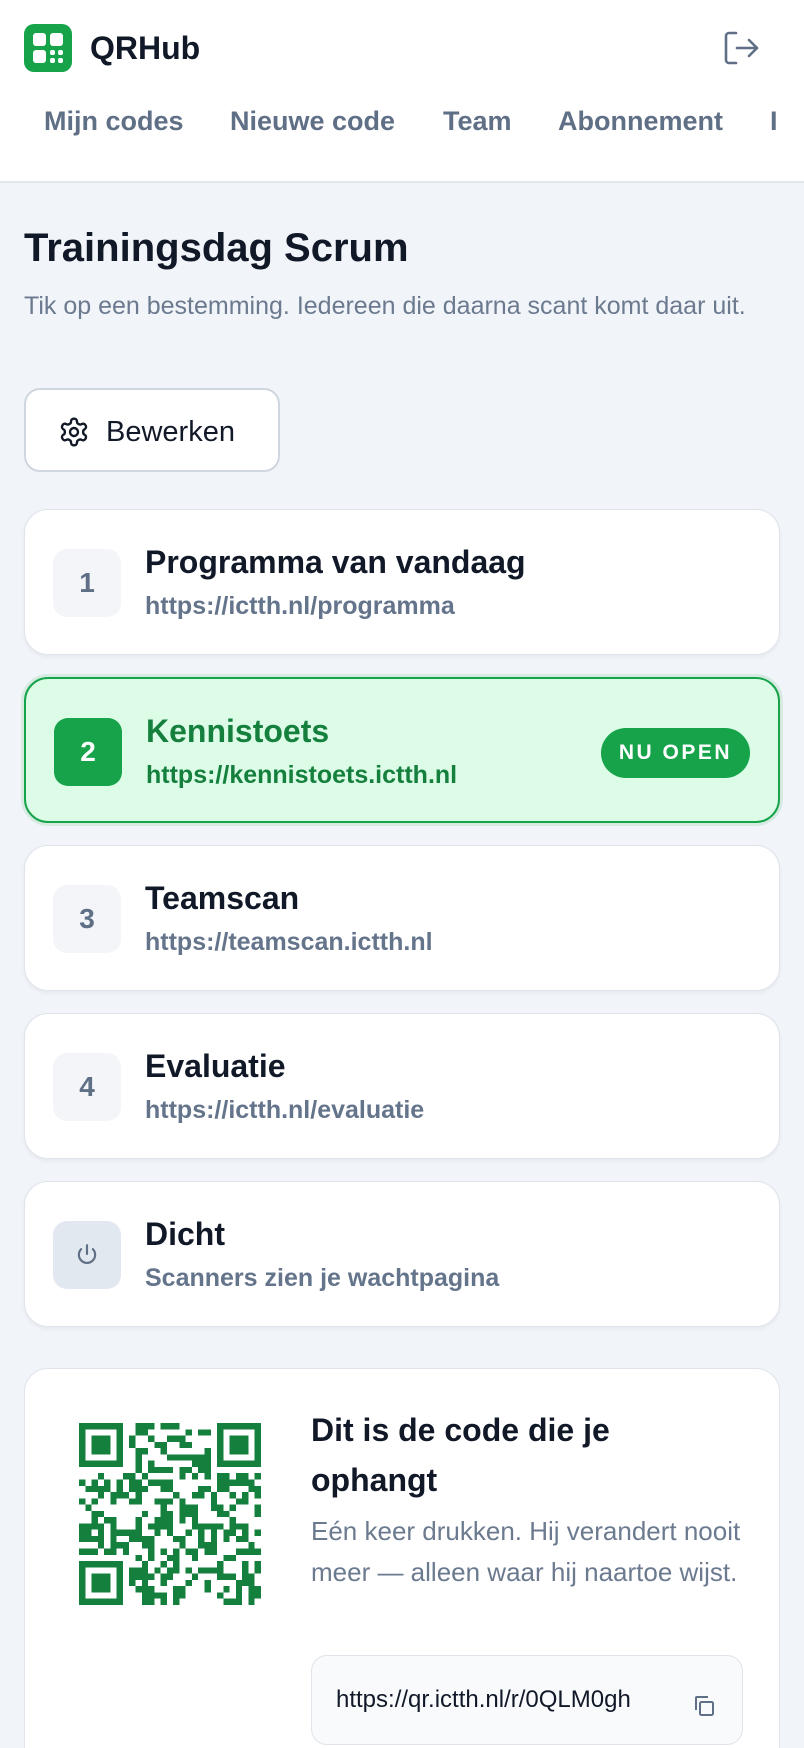  I want to click on app-title: QRHub, so click(145, 48).